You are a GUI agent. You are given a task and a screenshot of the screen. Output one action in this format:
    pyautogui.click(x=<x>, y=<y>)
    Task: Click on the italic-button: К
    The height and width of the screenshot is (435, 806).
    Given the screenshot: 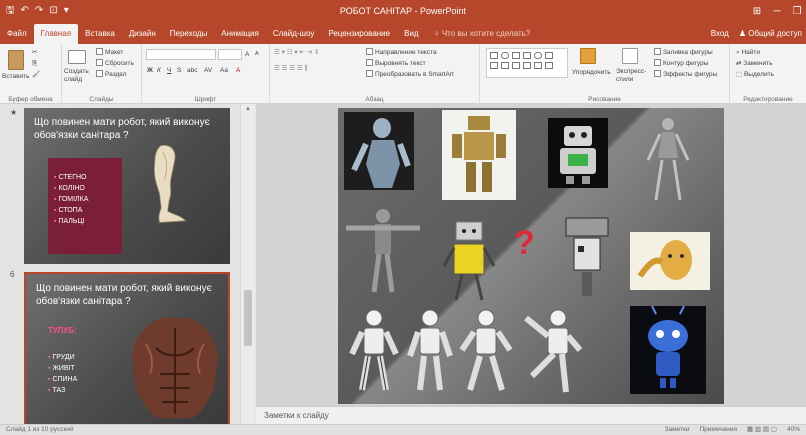 What is the action you would take?
    pyautogui.click(x=159, y=70)
    